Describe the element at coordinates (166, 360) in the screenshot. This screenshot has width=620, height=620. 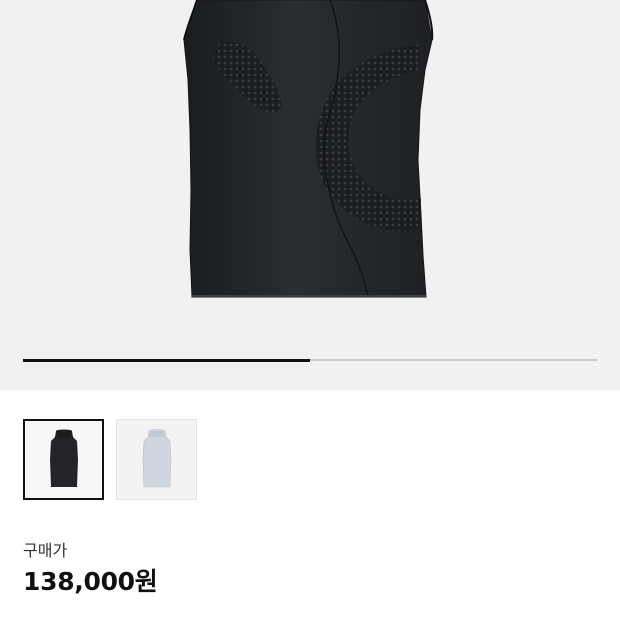
I see `gallery-progress-fill` at that location.